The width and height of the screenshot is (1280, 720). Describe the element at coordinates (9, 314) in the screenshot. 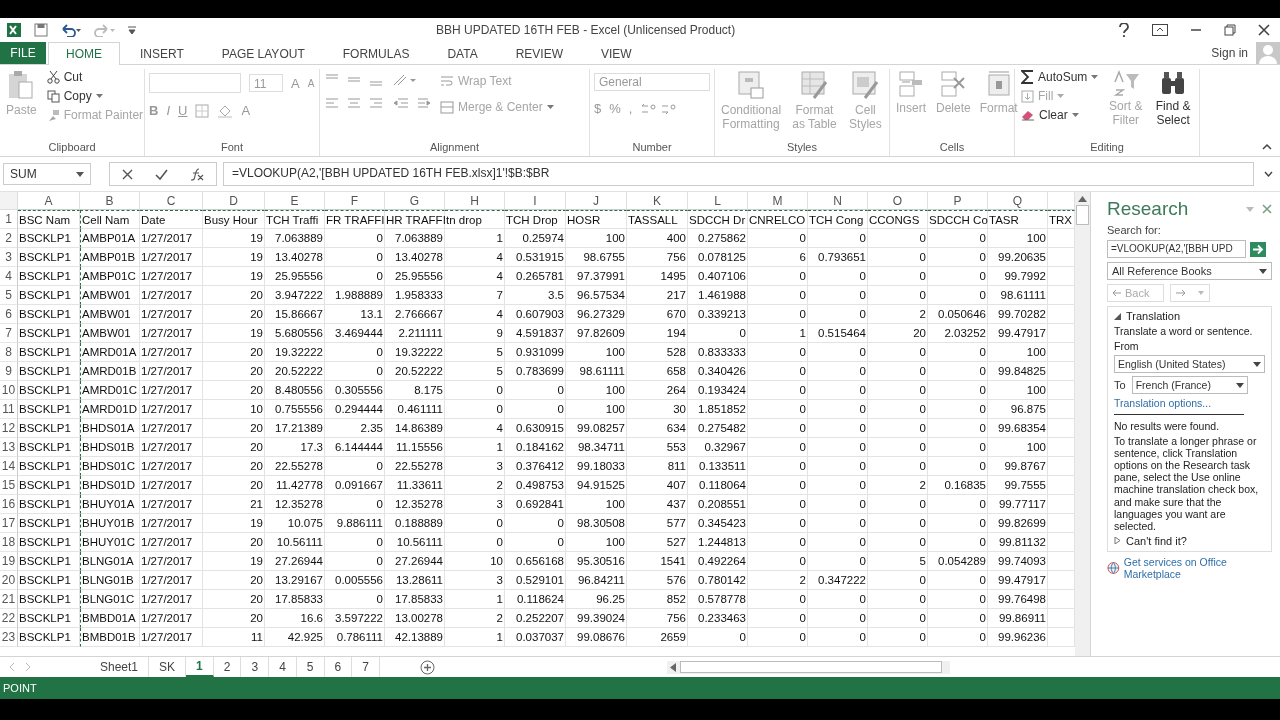

I see `row-header: 6` at that location.